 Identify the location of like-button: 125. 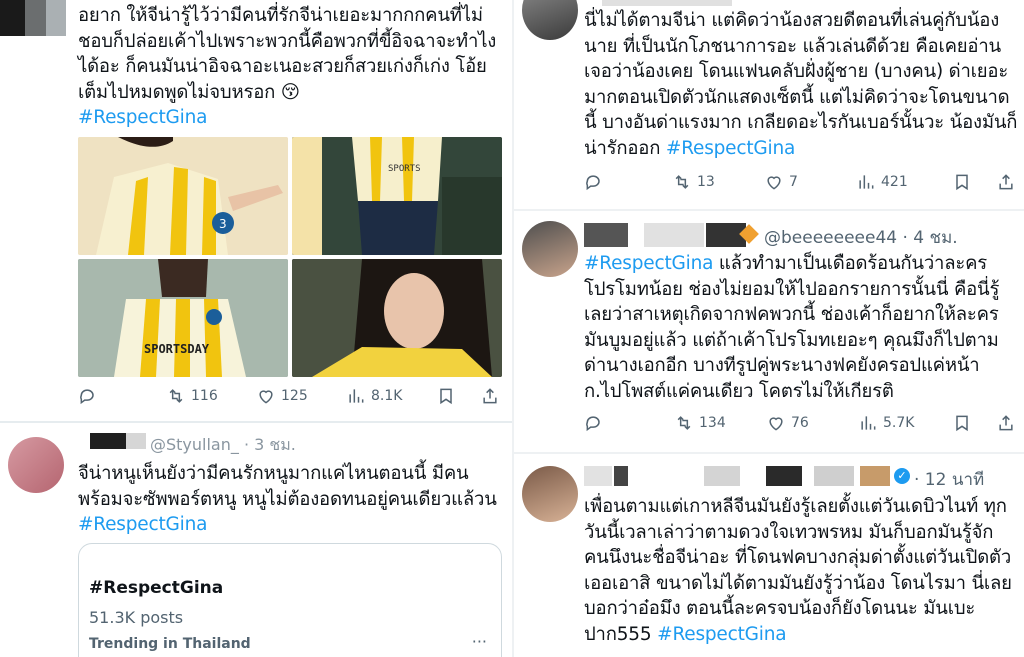
(282, 396).